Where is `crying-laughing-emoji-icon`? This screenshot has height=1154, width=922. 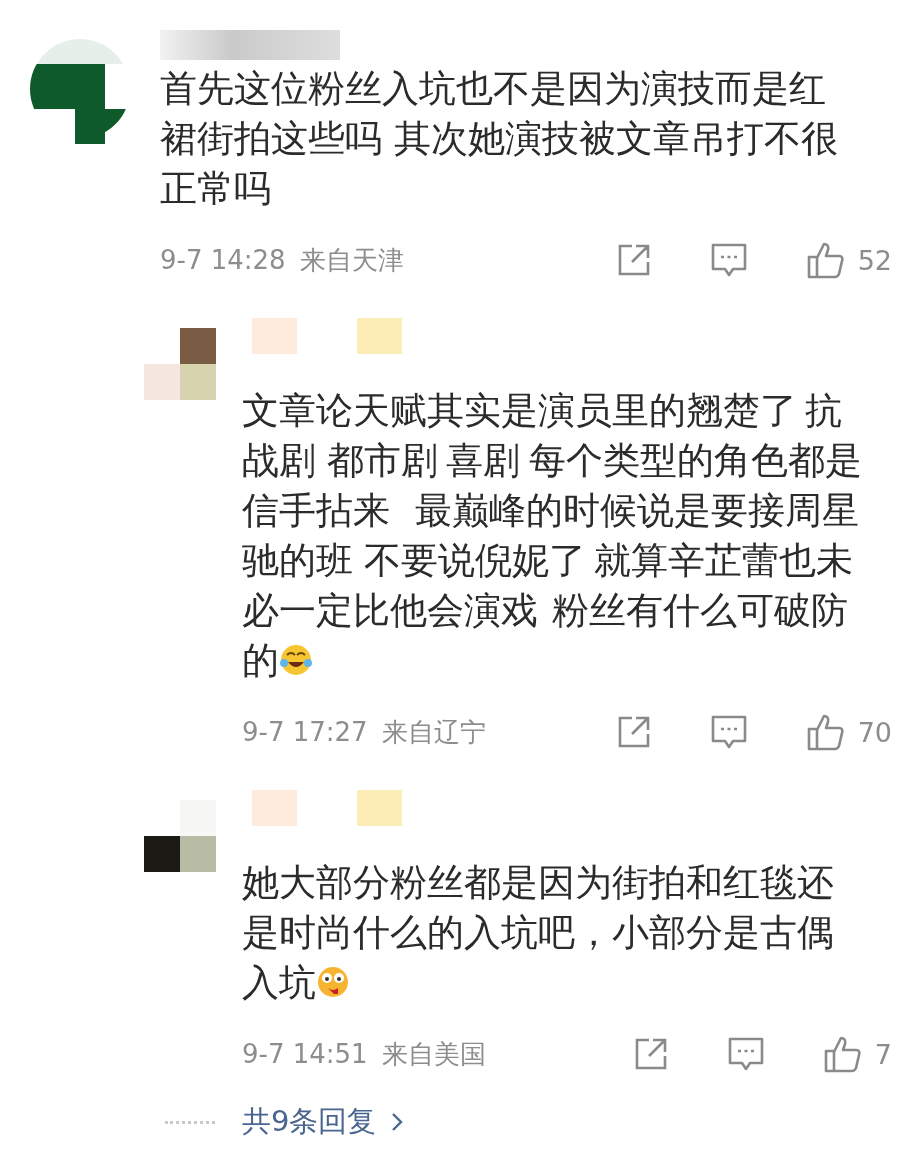 crying-laughing-emoji-icon is located at coordinates (296, 660).